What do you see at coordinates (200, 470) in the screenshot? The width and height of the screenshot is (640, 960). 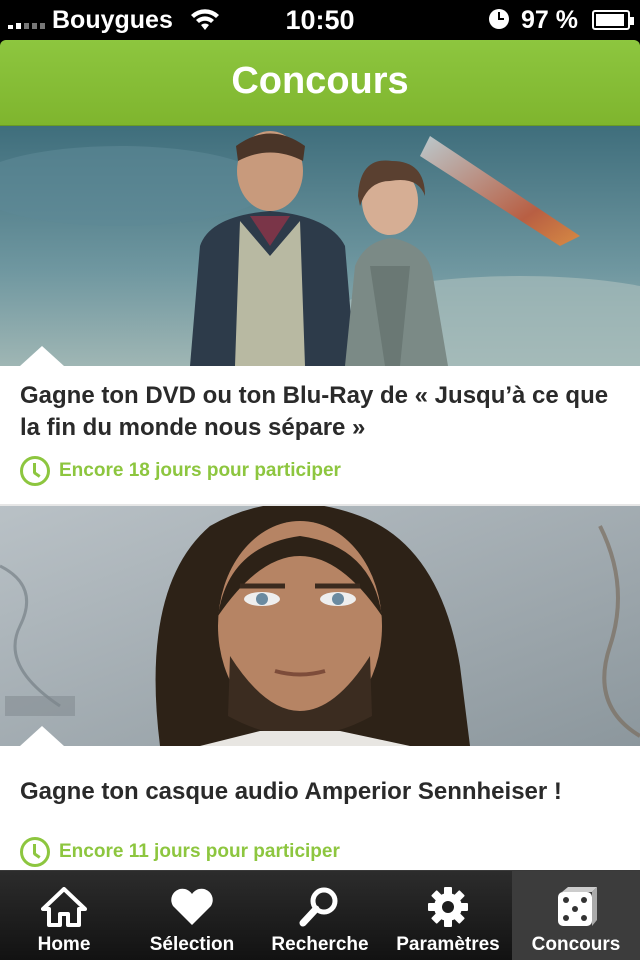 I see `deadline-text: Encore 18 jours pour participer` at bounding box center [200, 470].